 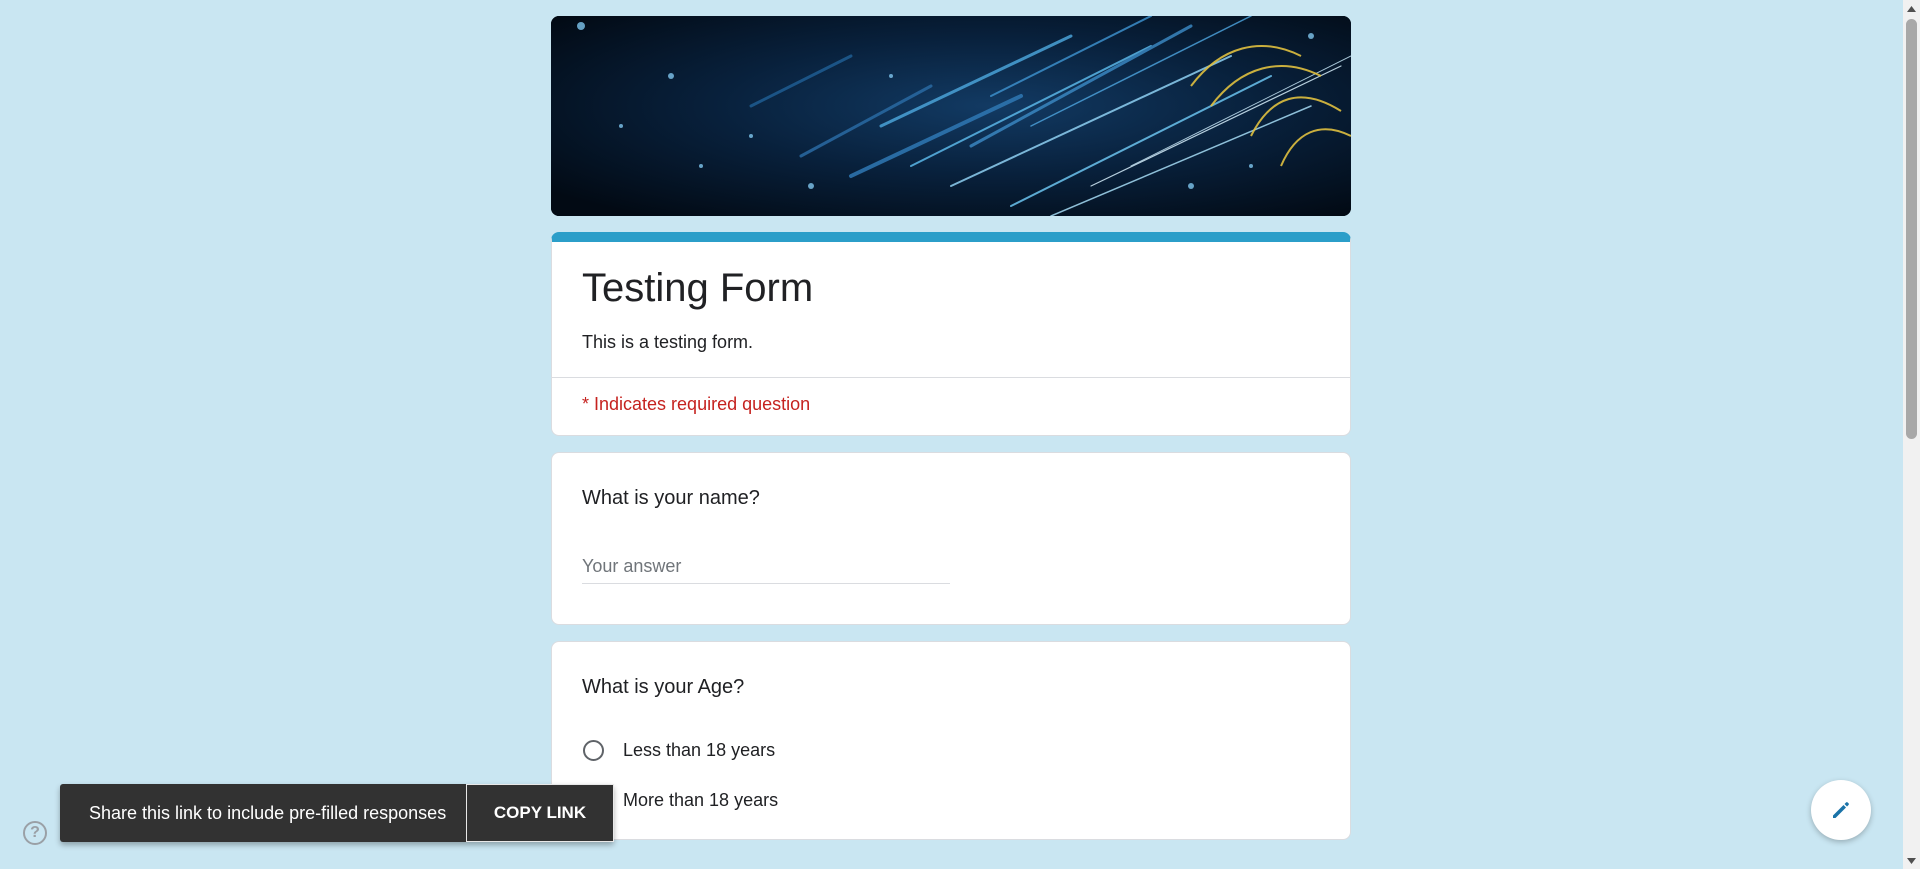 I want to click on age-options: Less than 18 years More than 18 years, so click(x=951, y=775).